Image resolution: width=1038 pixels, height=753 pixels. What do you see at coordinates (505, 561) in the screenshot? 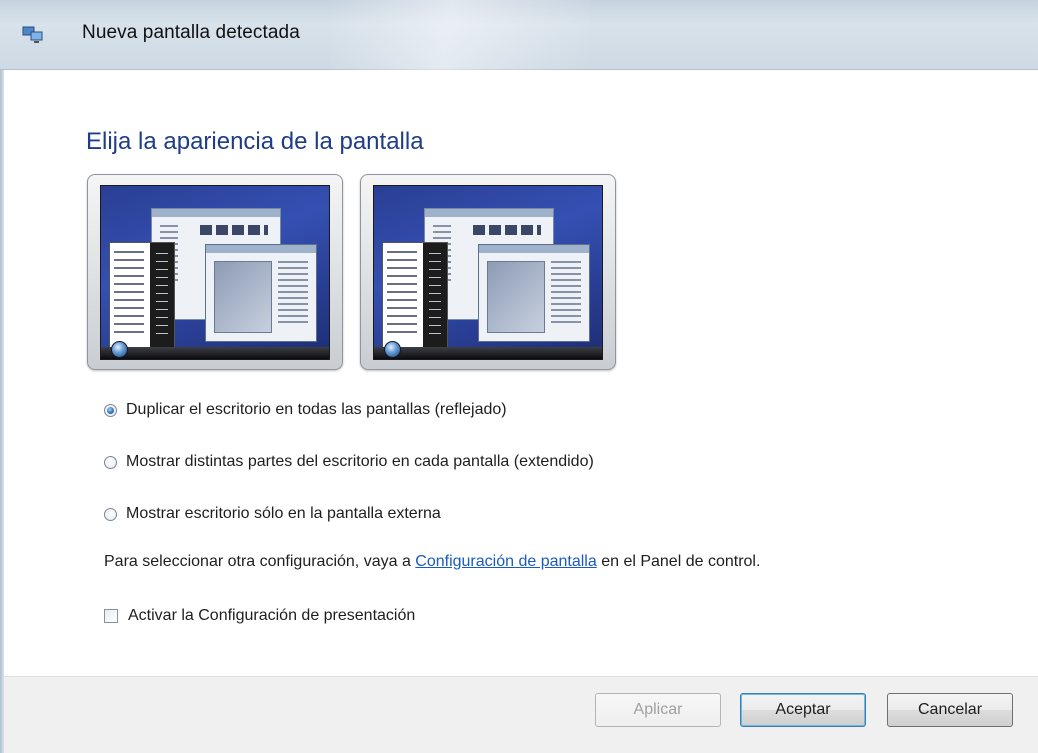
I see `display-settings-link: Configuración de pantalla` at bounding box center [505, 561].